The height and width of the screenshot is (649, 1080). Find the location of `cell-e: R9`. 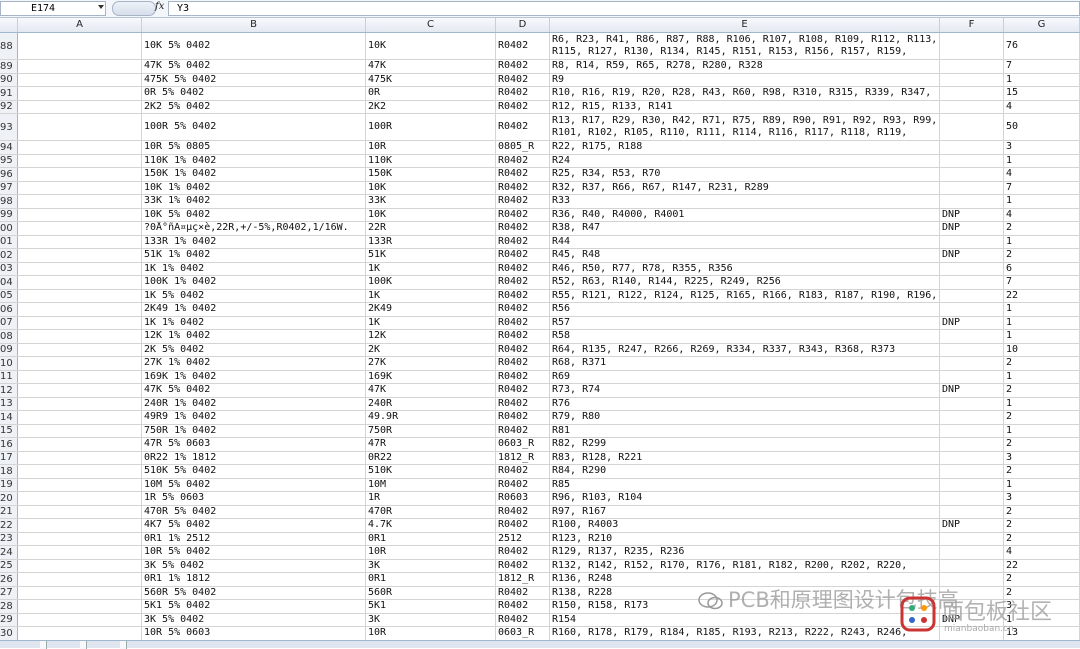

cell-e: R9 is located at coordinates (745, 79).